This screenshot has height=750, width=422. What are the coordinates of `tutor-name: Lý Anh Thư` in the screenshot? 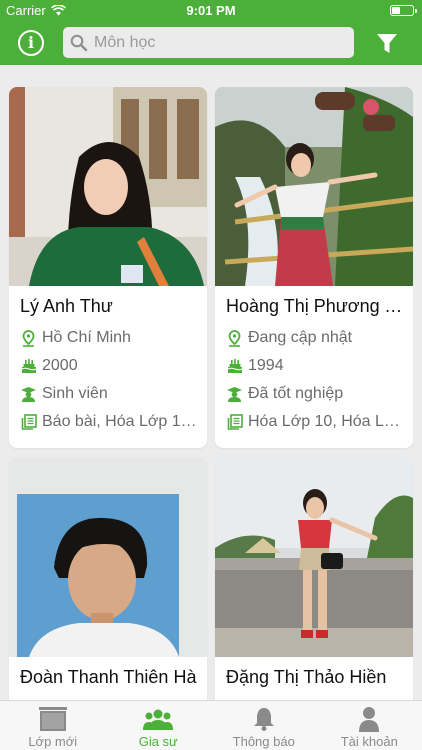 It's located at (66, 306).